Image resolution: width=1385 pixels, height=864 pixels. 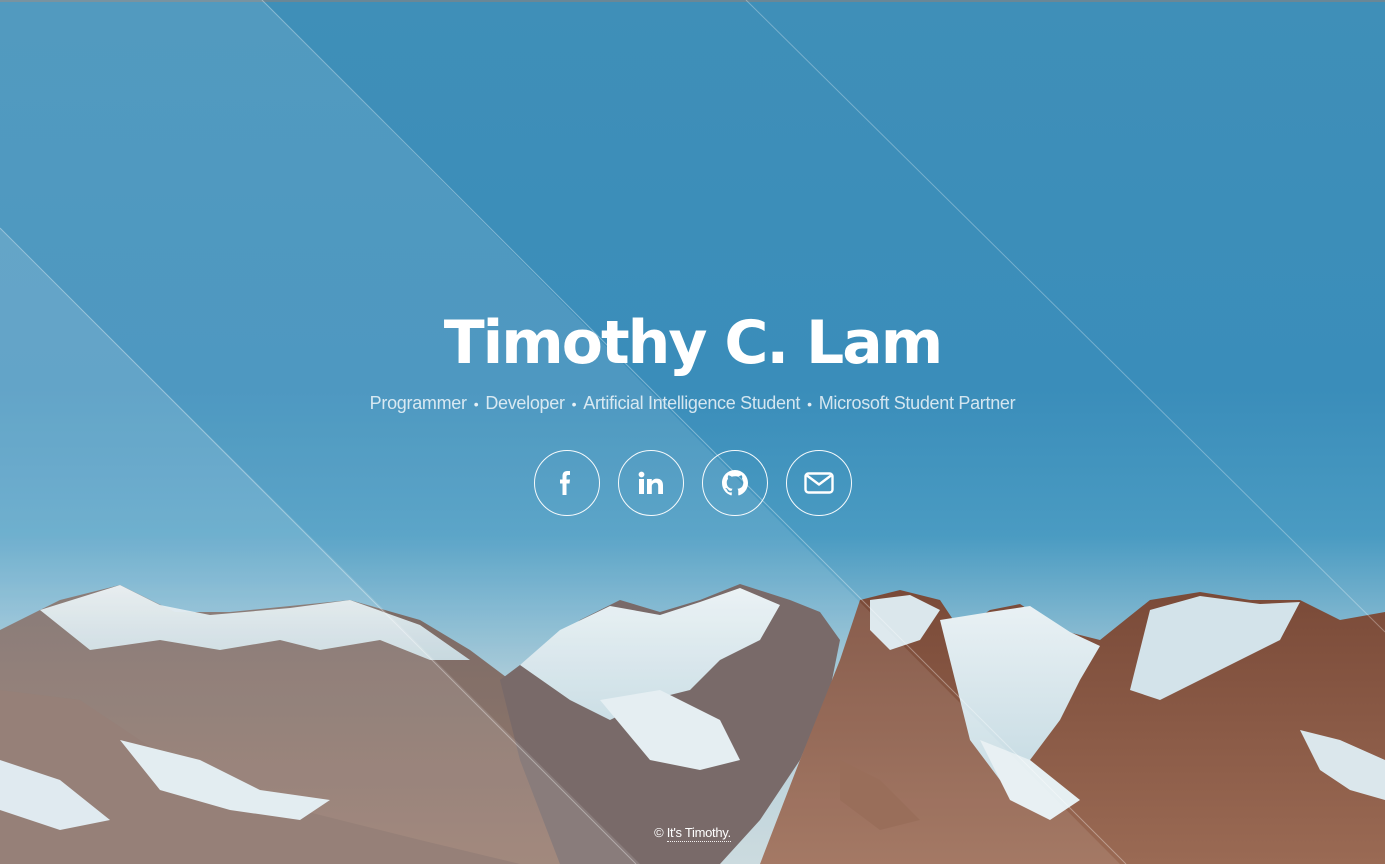 What do you see at coordinates (525, 403) in the screenshot?
I see `role-developer: Developer` at bounding box center [525, 403].